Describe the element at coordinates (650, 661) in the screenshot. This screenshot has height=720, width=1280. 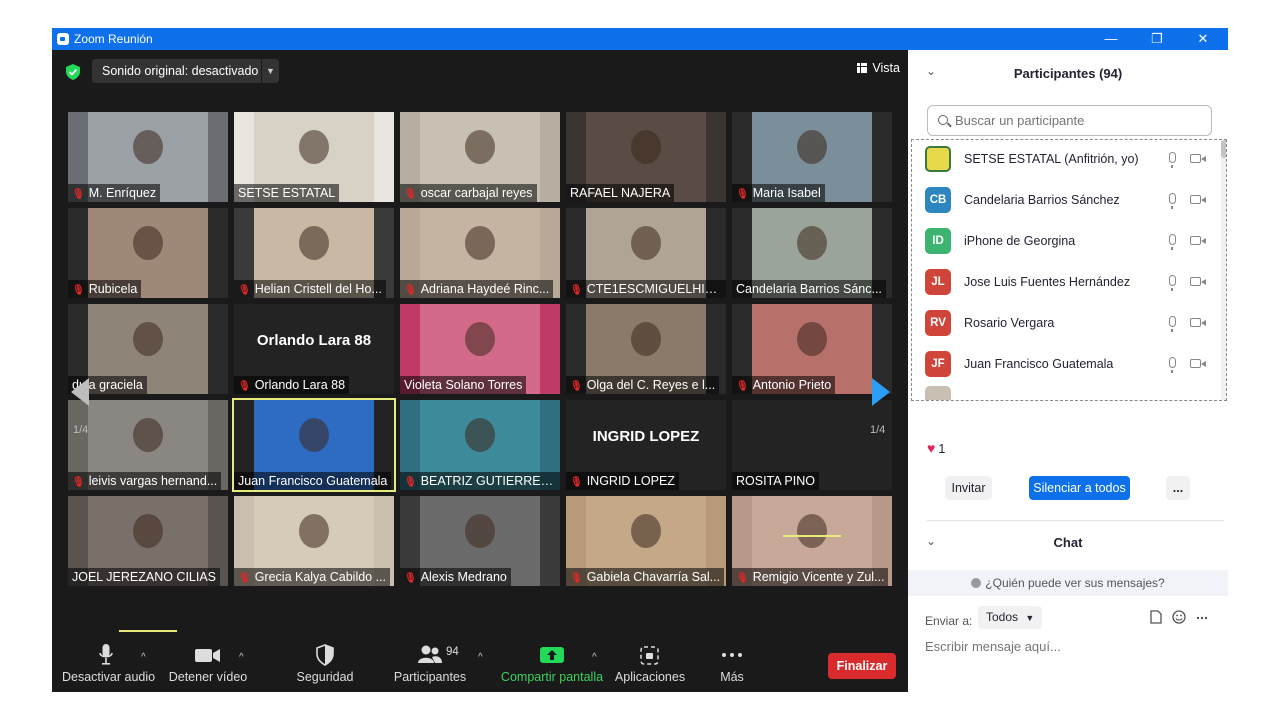
I see `apps-button: Aplicaciones` at that location.